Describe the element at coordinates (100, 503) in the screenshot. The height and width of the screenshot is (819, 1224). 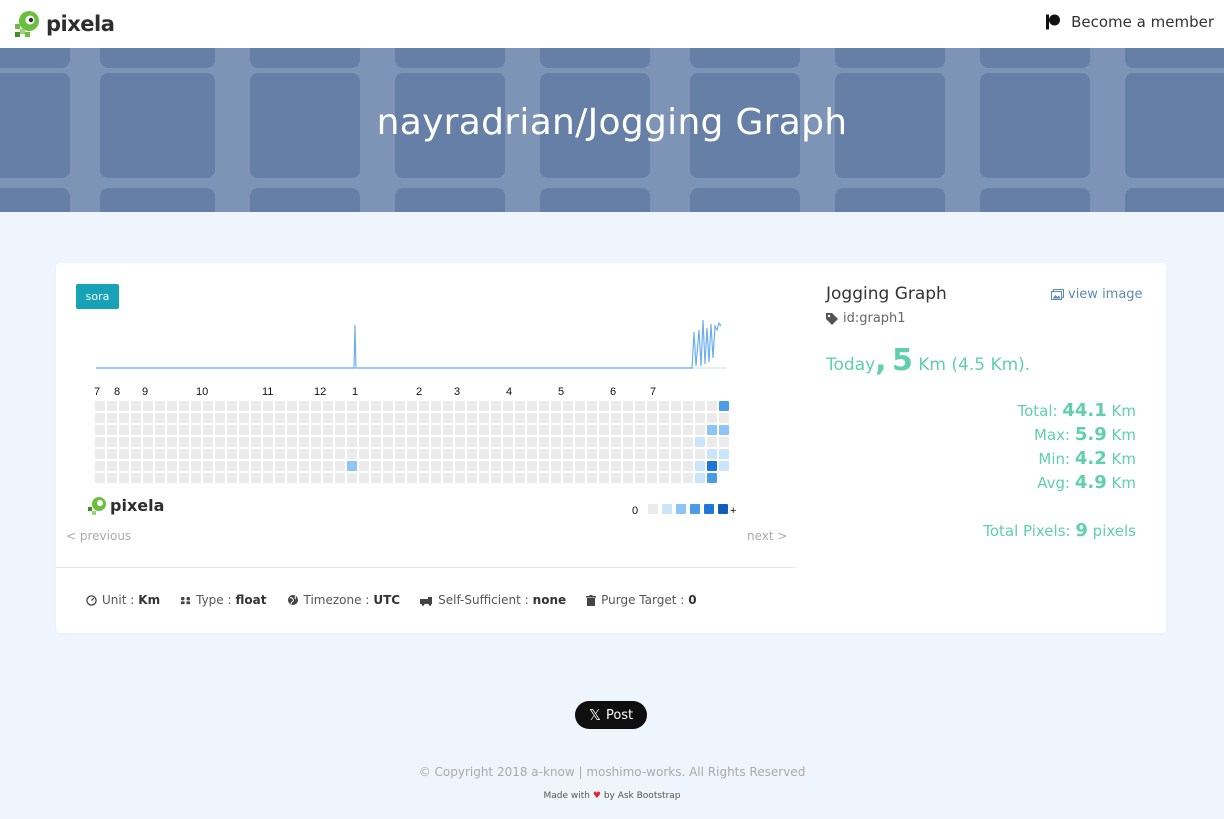
I see `watermark-logo-eye` at that location.